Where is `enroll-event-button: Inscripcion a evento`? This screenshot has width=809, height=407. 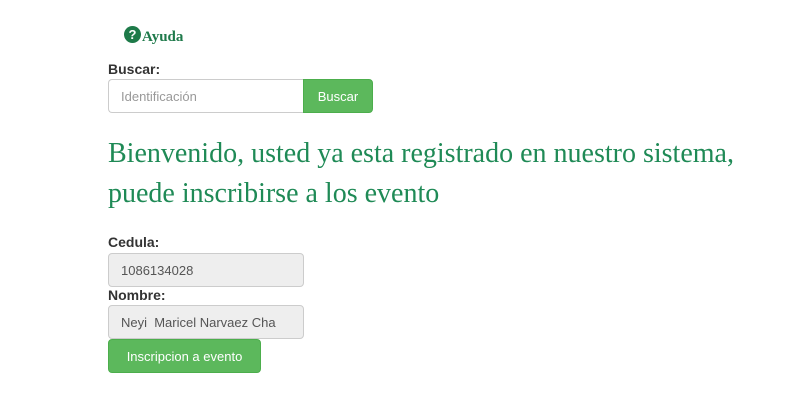 enroll-event-button: Inscripcion a evento is located at coordinates (184, 356).